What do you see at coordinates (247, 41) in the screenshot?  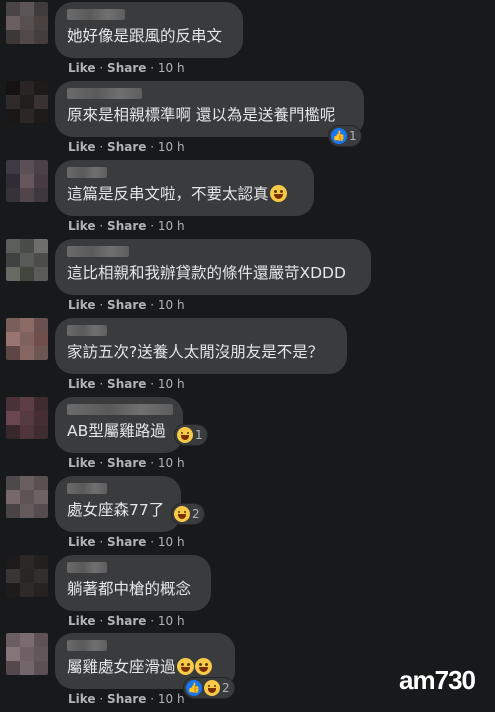 I see `comment-item: 她好像是跟風的反串文 Like · Share · 10 h` at bounding box center [247, 41].